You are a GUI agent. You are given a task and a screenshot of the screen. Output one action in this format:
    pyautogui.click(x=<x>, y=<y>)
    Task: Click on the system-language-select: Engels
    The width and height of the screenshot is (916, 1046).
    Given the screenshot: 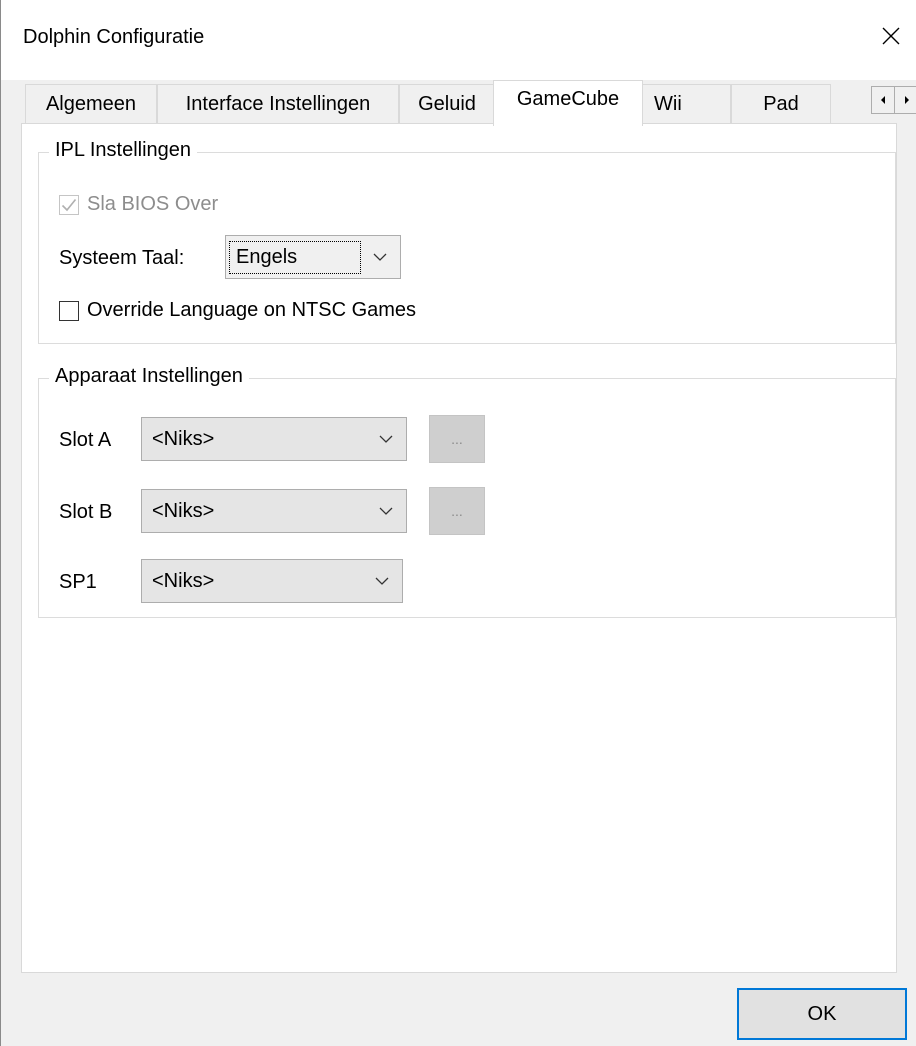 What is the action you would take?
    pyautogui.click(x=313, y=257)
    